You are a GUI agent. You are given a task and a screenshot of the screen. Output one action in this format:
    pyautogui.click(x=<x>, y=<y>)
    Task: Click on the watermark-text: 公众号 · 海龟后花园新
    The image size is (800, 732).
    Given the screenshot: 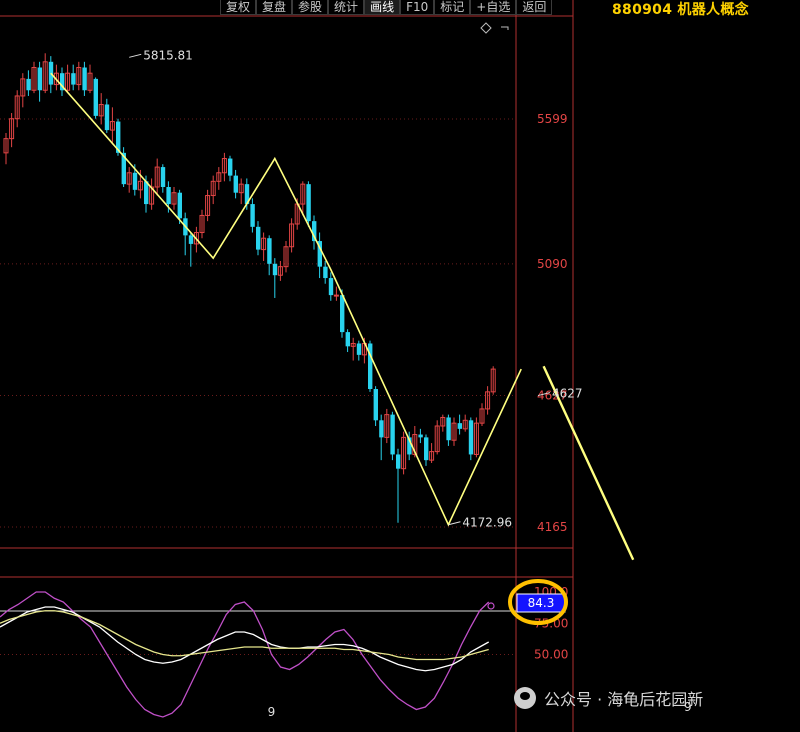 What is the action you would take?
    pyautogui.click(x=624, y=699)
    